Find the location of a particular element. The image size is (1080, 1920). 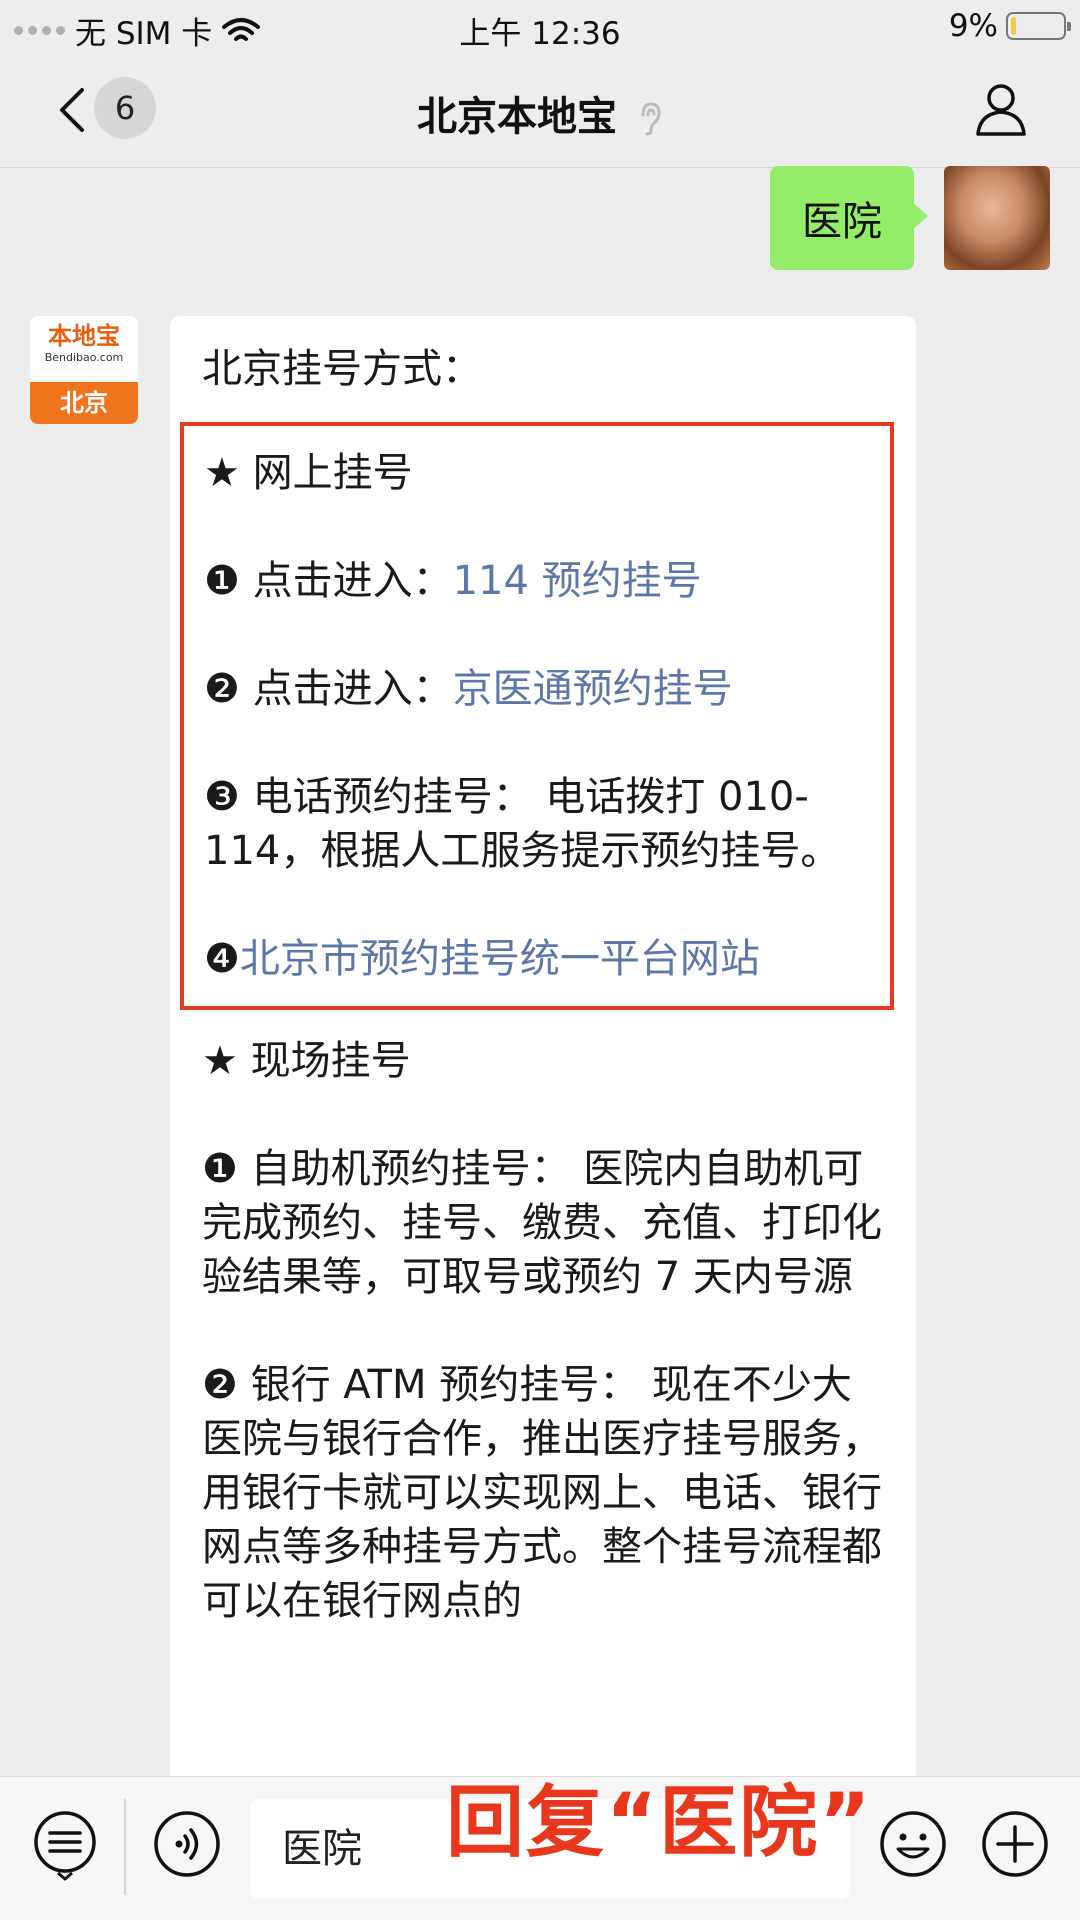

bot-logo-text: 本地宝 is located at coordinates (84, 336).